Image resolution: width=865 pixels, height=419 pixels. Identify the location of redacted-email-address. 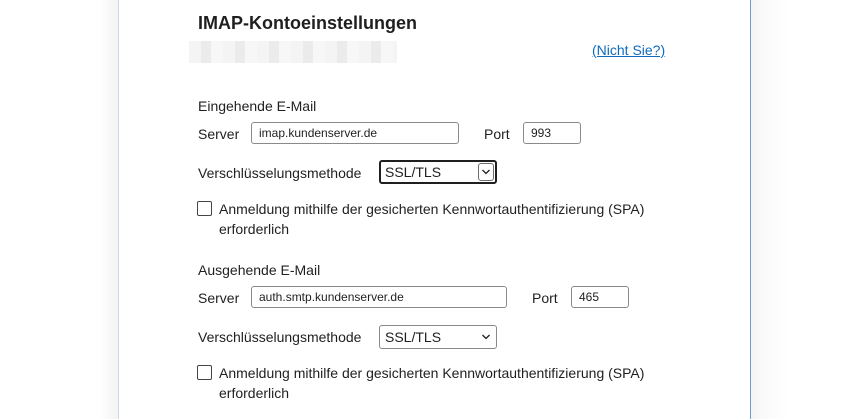
(293, 52).